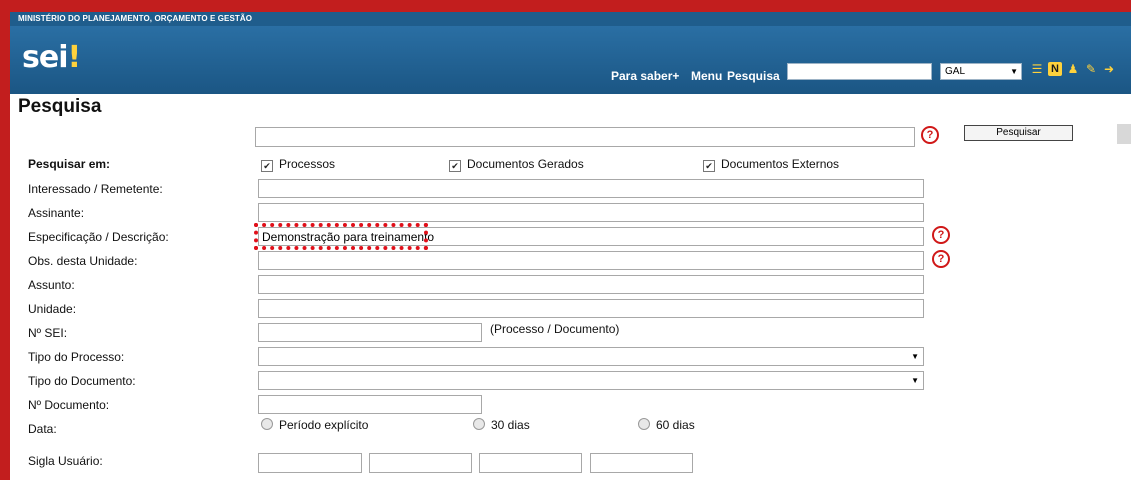 Image resolution: width=1131 pixels, height=480 pixels. What do you see at coordinates (98, 237) in the screenshot?
I see `especificacao-label: Especificação / Descrição:` at bounding box center [98, 237].